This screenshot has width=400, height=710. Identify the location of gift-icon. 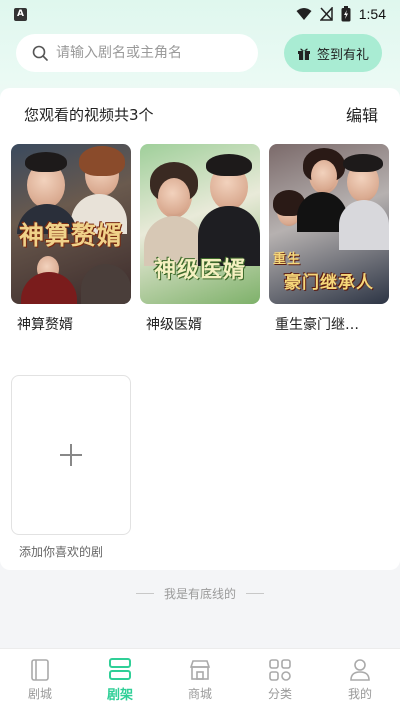
(303, 54).